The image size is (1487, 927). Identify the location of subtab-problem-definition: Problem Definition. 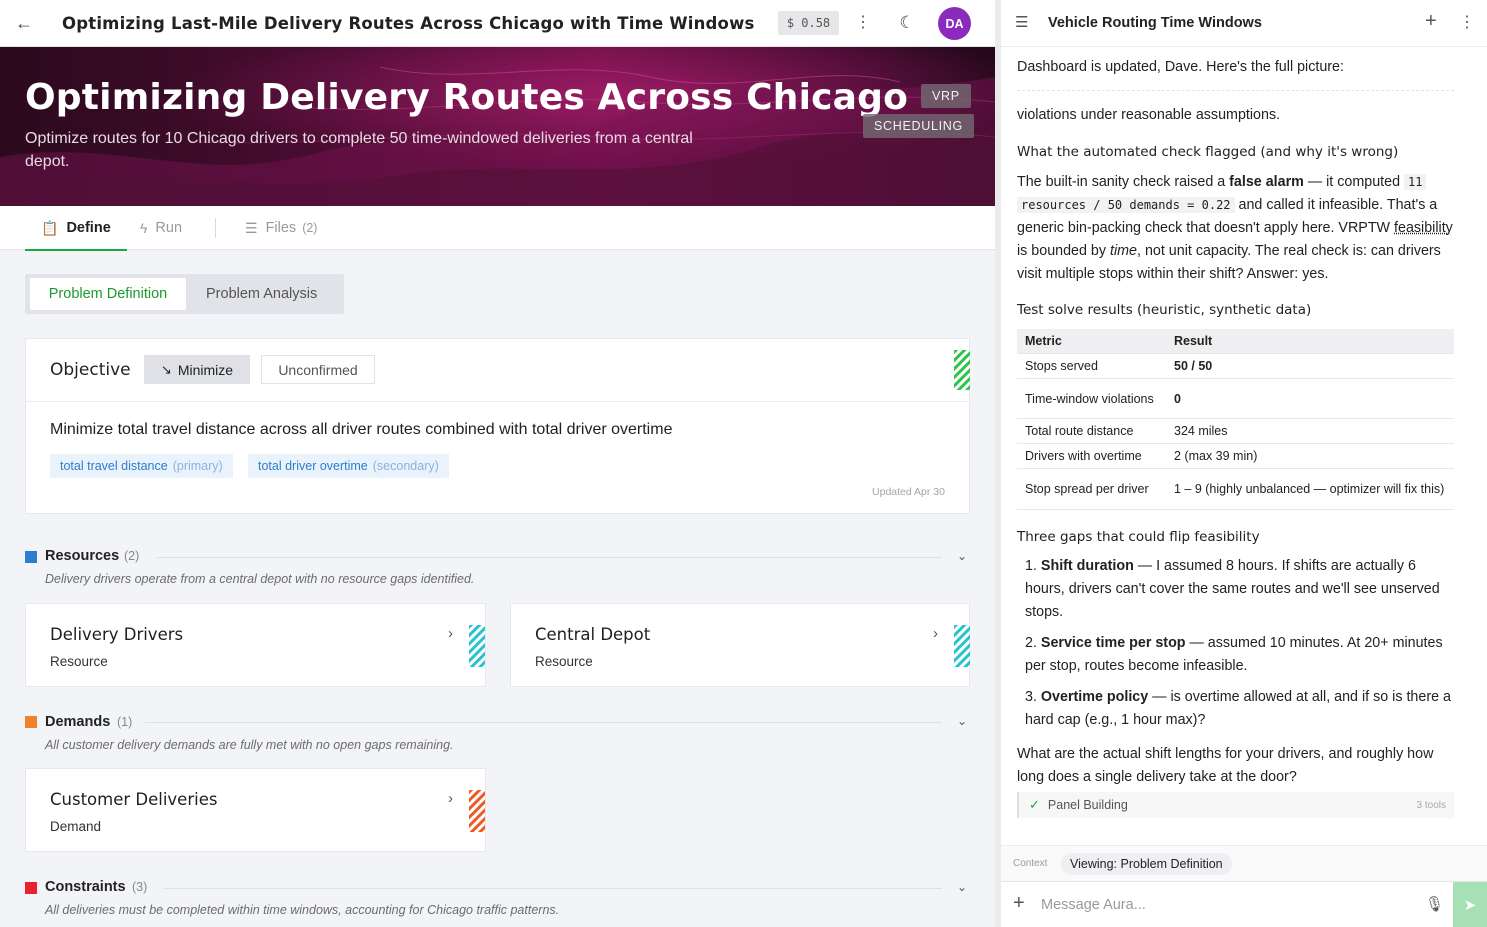
(108, 294).